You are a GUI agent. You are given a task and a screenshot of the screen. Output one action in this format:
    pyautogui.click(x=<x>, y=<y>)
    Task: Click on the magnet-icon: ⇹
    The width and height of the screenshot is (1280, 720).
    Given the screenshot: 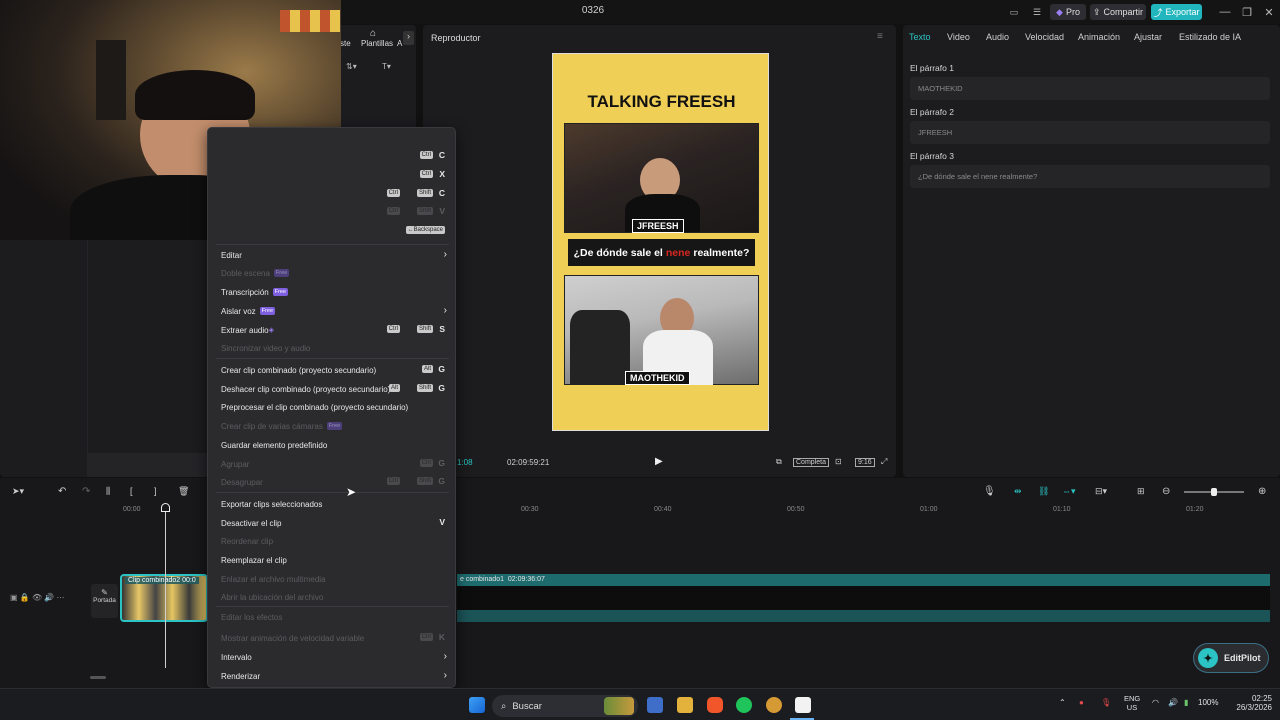 What is the action you would take?
    pyautogui.click(x=1018, y=491)
    